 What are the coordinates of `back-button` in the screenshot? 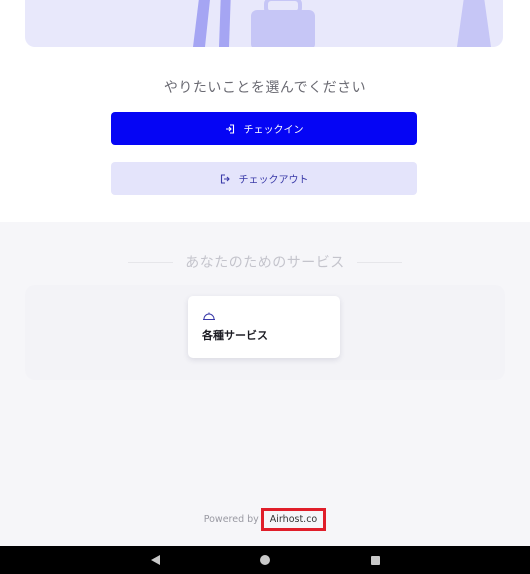 It's located at (155, 560).